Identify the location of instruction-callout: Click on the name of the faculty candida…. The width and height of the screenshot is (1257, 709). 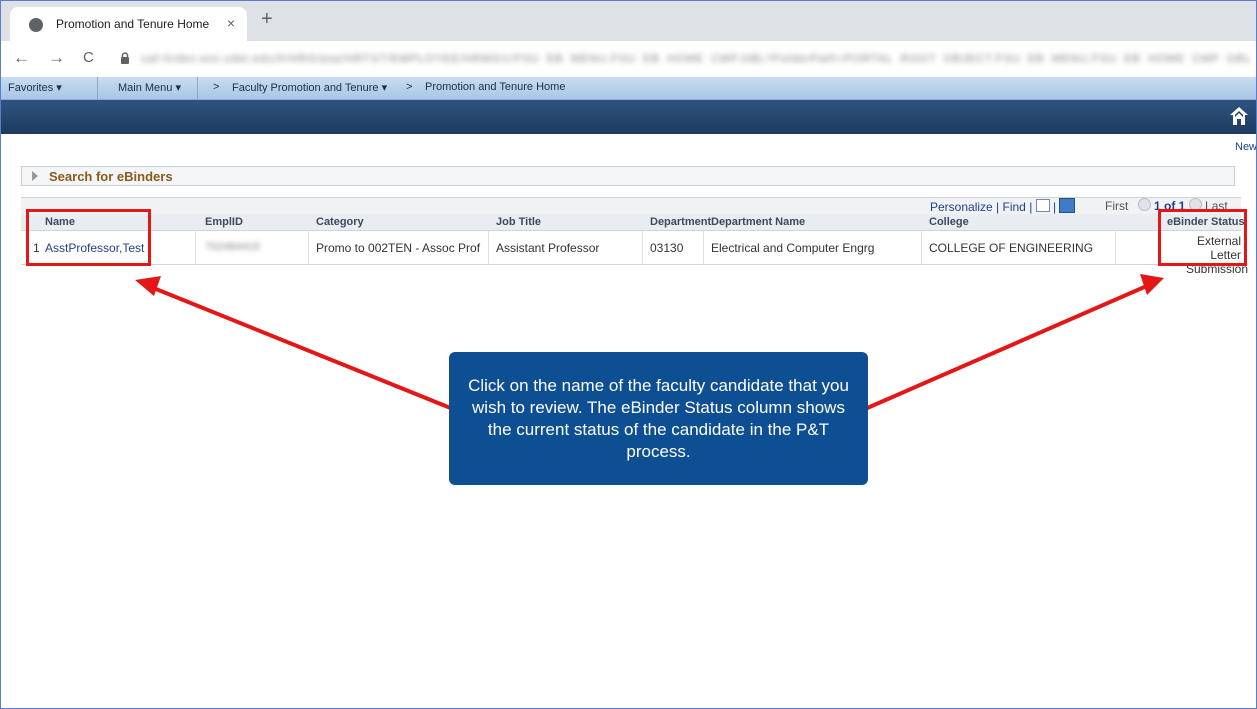
(658, 418).